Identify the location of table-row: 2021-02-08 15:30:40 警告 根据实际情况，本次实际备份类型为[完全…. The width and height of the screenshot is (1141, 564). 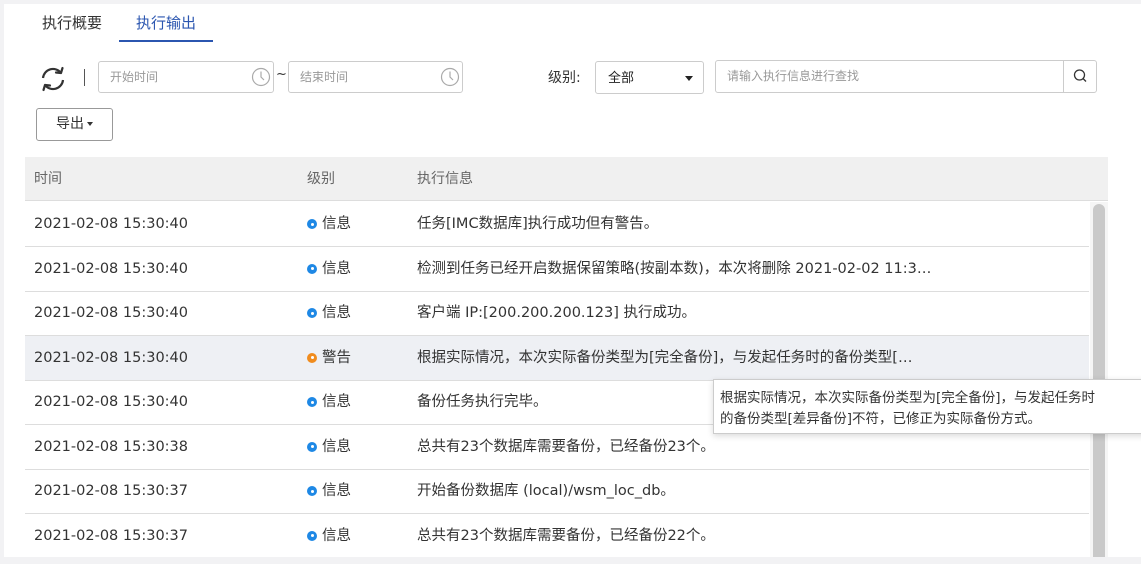
(557, 358).